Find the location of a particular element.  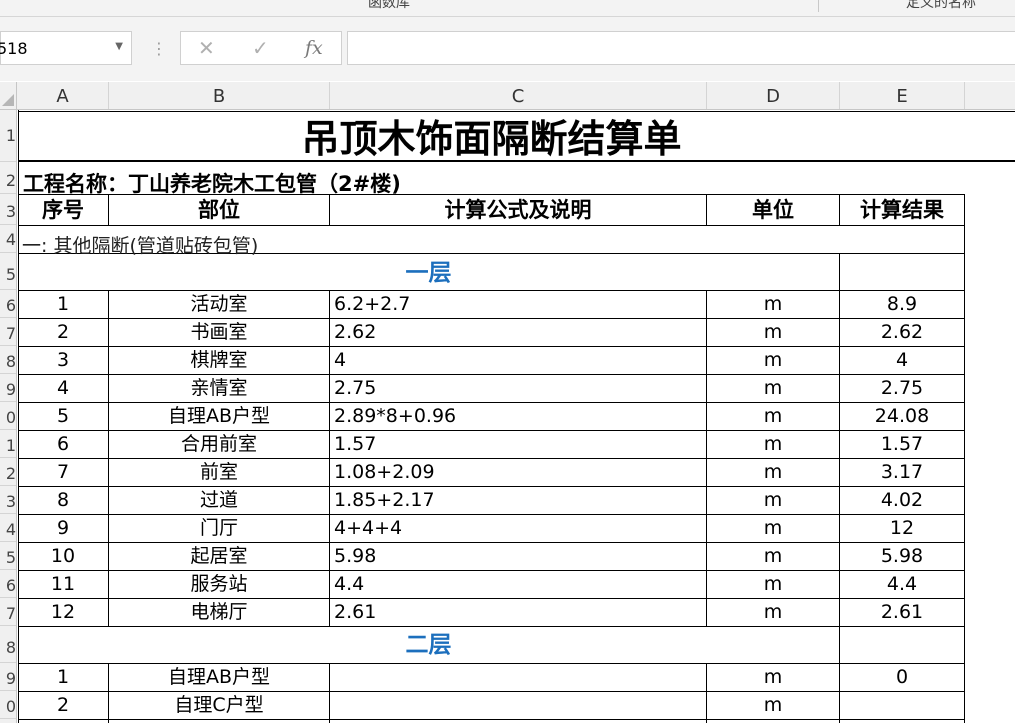

formula-buttons: ✕ ✓ fx is located at coordinates (261, 48).